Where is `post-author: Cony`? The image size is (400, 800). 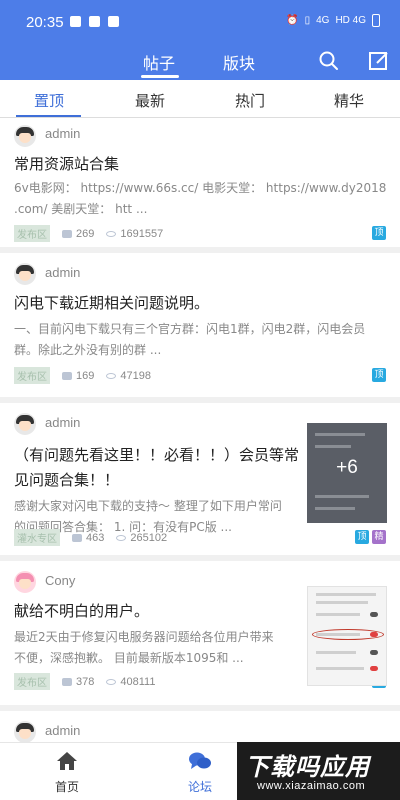
post-author: Cony is located at coordinates (60, 580).